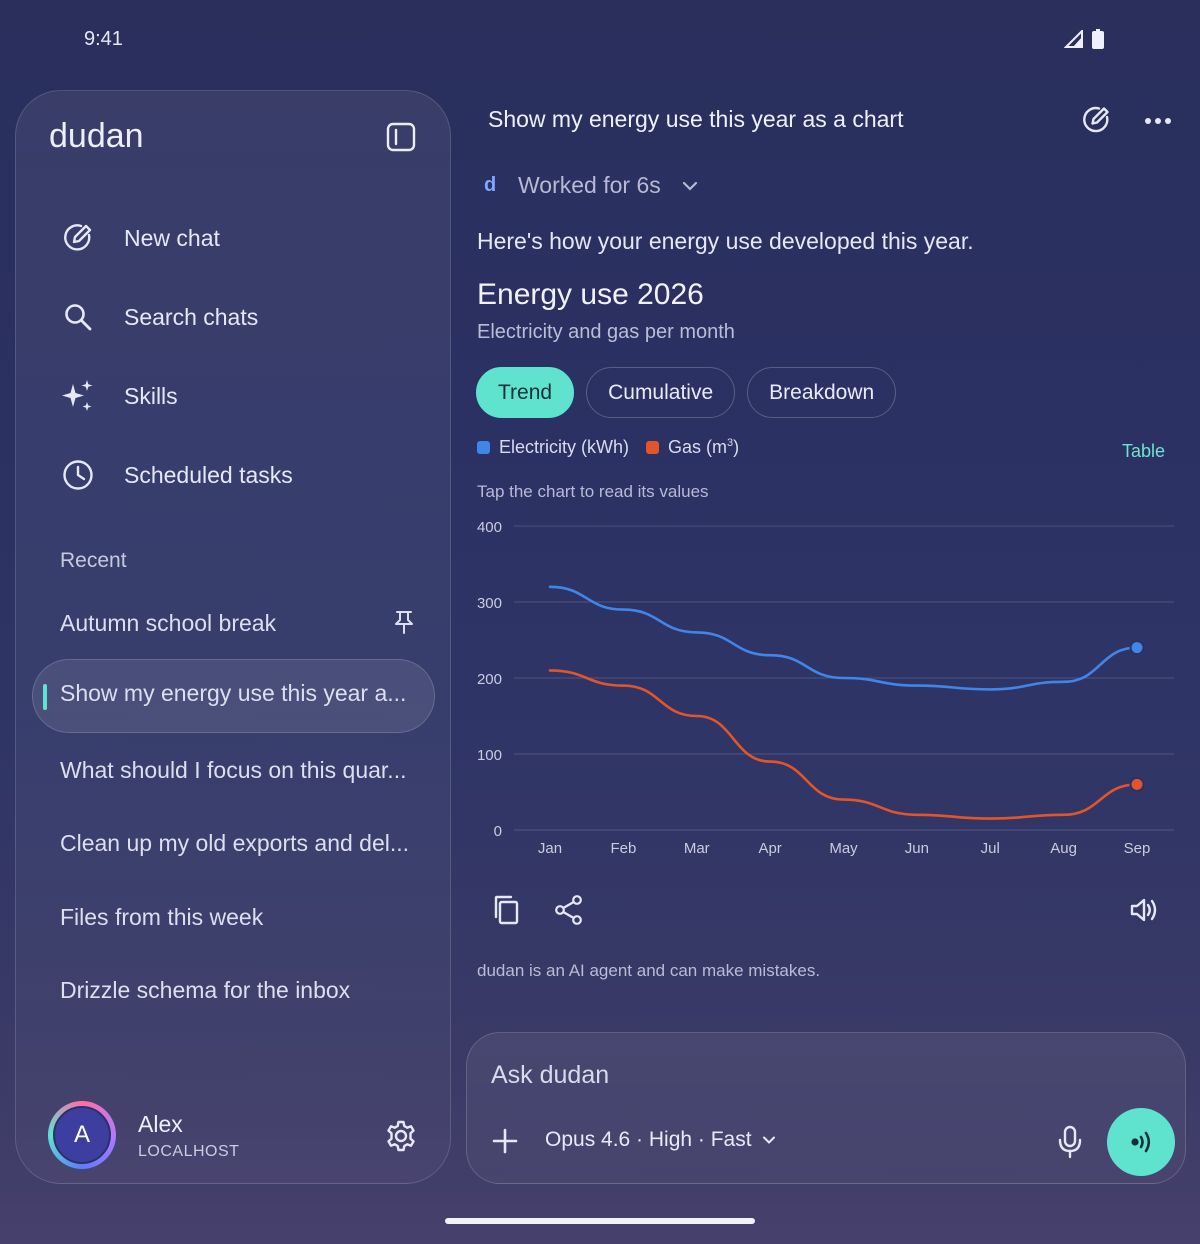 This screenshot has width=1200, height=1244. What do you see at coordinates (1137, 784) in the screenshot?
I see `series-endpoint-gas` at bounding box center [1137, 784].